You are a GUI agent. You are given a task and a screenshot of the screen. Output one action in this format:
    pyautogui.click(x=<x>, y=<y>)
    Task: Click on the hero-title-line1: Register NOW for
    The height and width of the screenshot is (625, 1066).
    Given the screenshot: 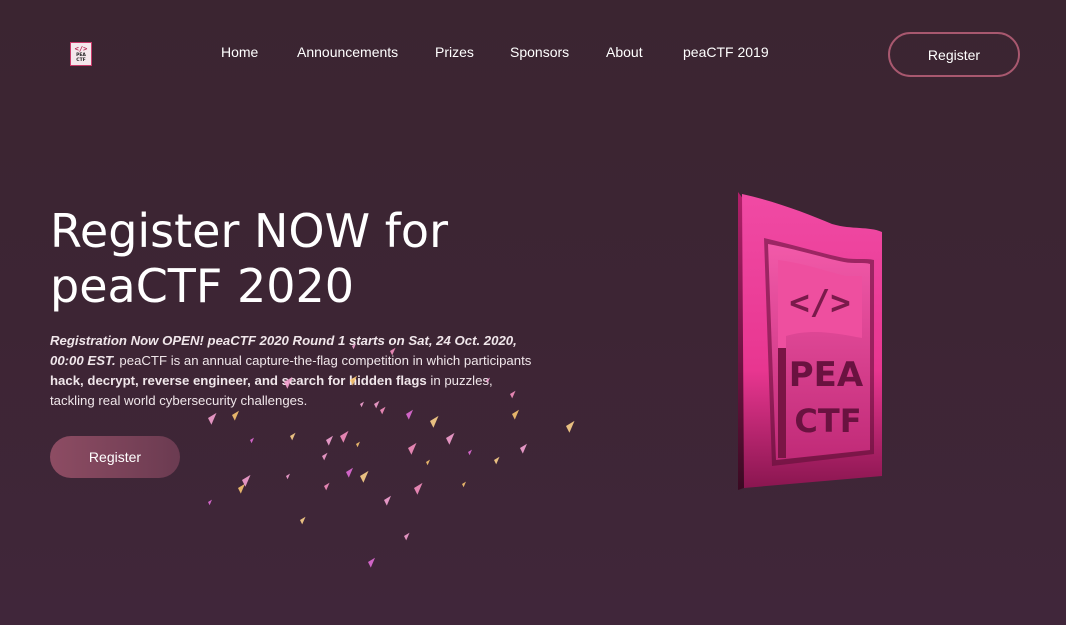 What is the action you would take?
    pyautogui.click(x=249, y=231)
    